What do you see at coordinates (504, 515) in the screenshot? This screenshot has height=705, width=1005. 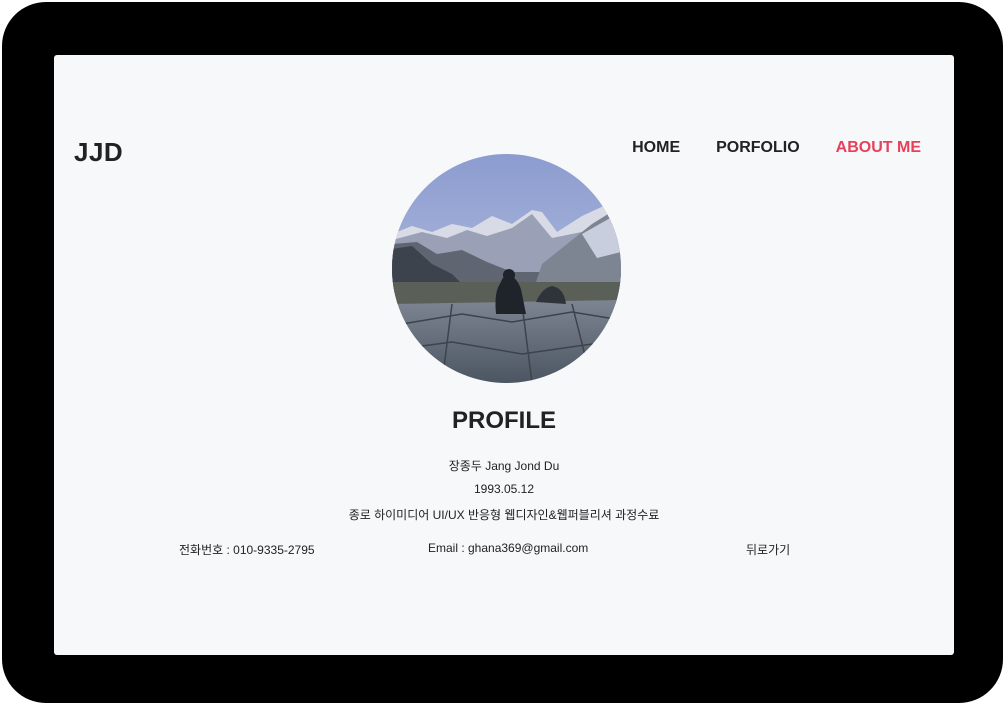 I see `profile-education: 종로 하이미디어 UI/UX 반응형 웹디자인&웹퍼블리셔 과정수료` at bounding box center [504, 515].